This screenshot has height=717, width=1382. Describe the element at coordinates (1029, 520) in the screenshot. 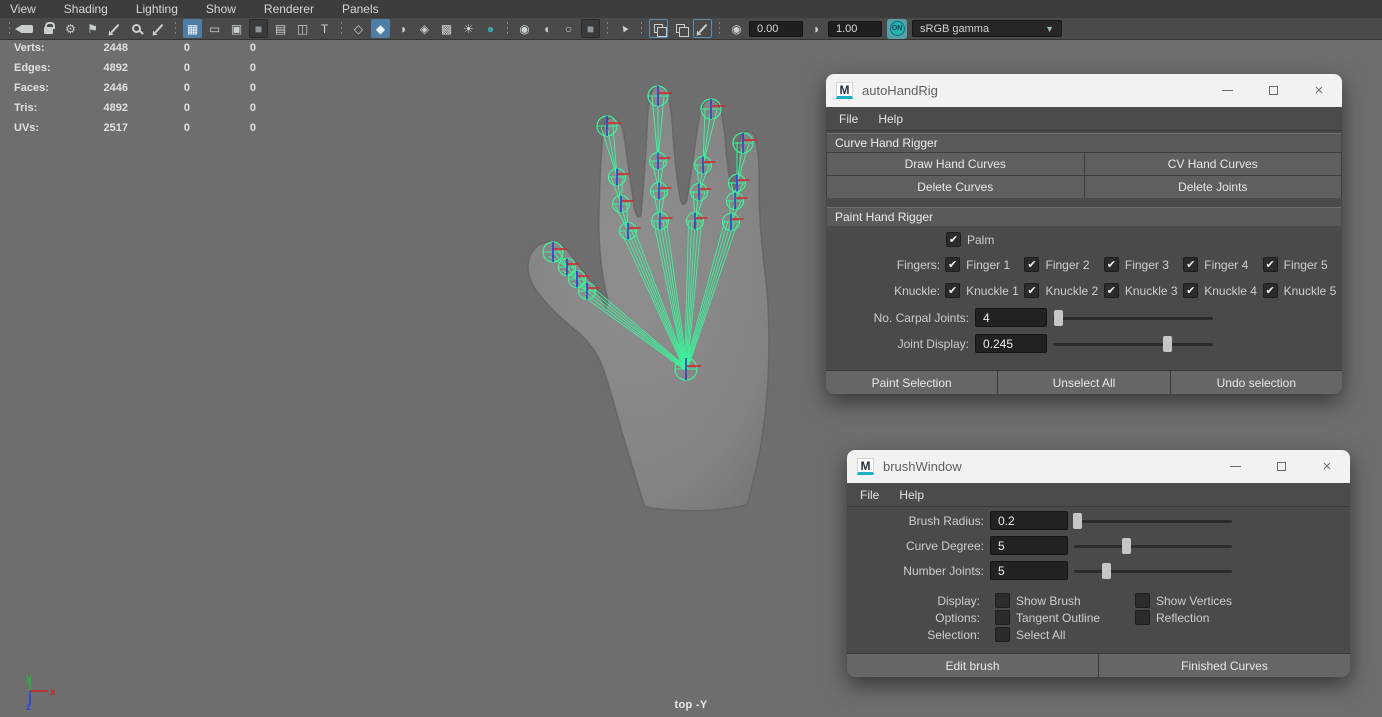

I see `brush-radius-field: 0.2` at that location.